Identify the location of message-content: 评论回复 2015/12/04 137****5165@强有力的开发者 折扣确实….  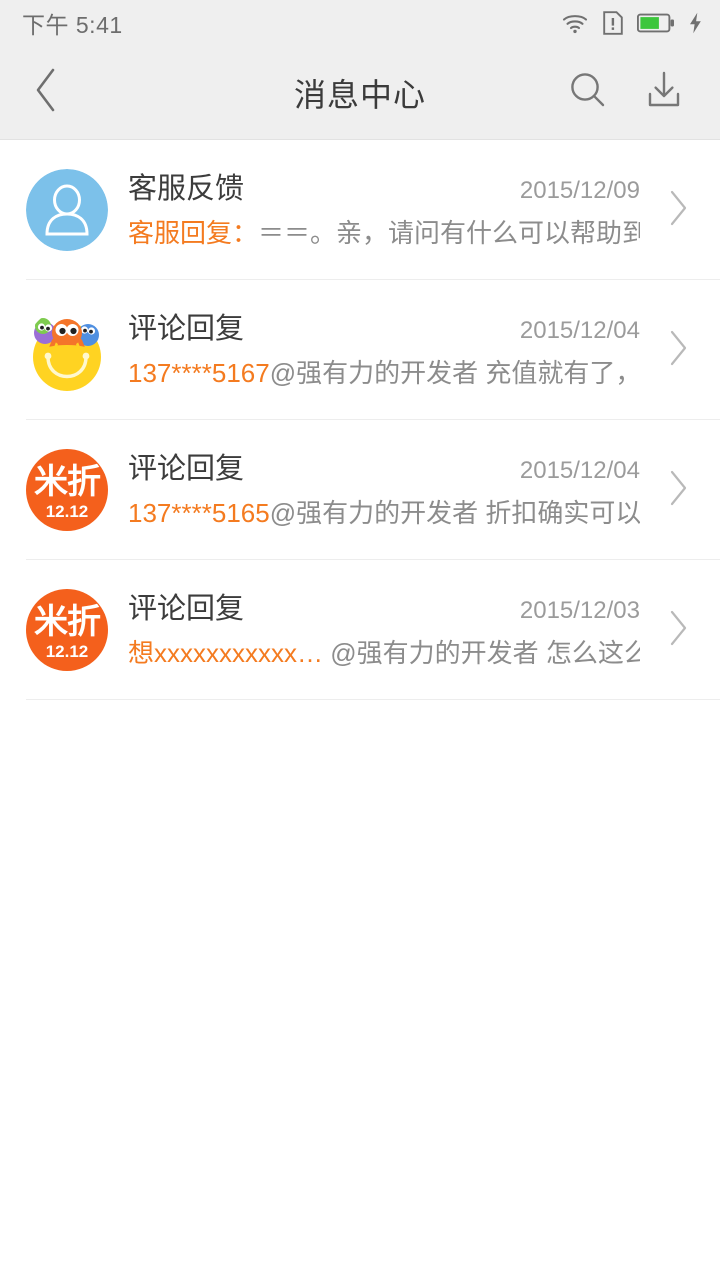
(387, 490).